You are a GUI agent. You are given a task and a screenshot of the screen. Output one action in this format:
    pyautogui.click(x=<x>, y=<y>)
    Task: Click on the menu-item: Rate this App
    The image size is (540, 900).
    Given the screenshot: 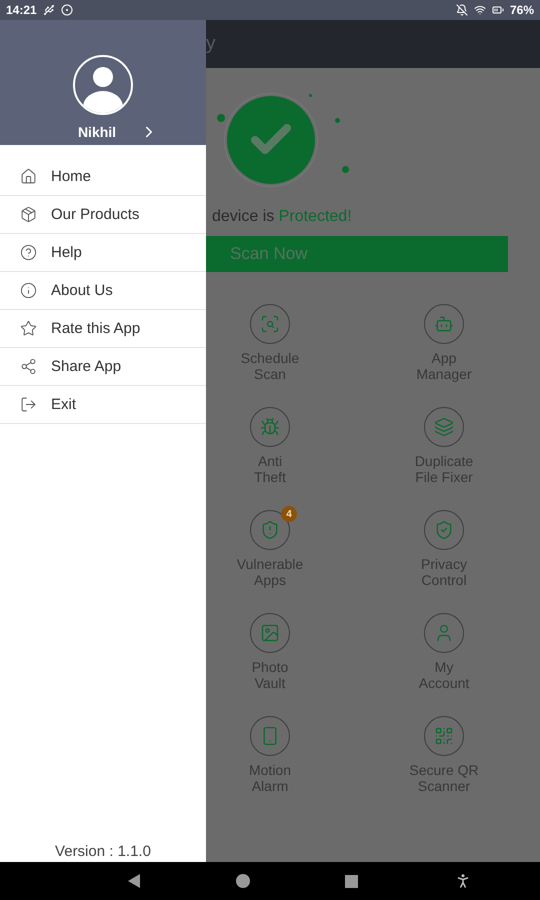 What is the action you would take?
    pyautogui.click(x=103, y=329)
    